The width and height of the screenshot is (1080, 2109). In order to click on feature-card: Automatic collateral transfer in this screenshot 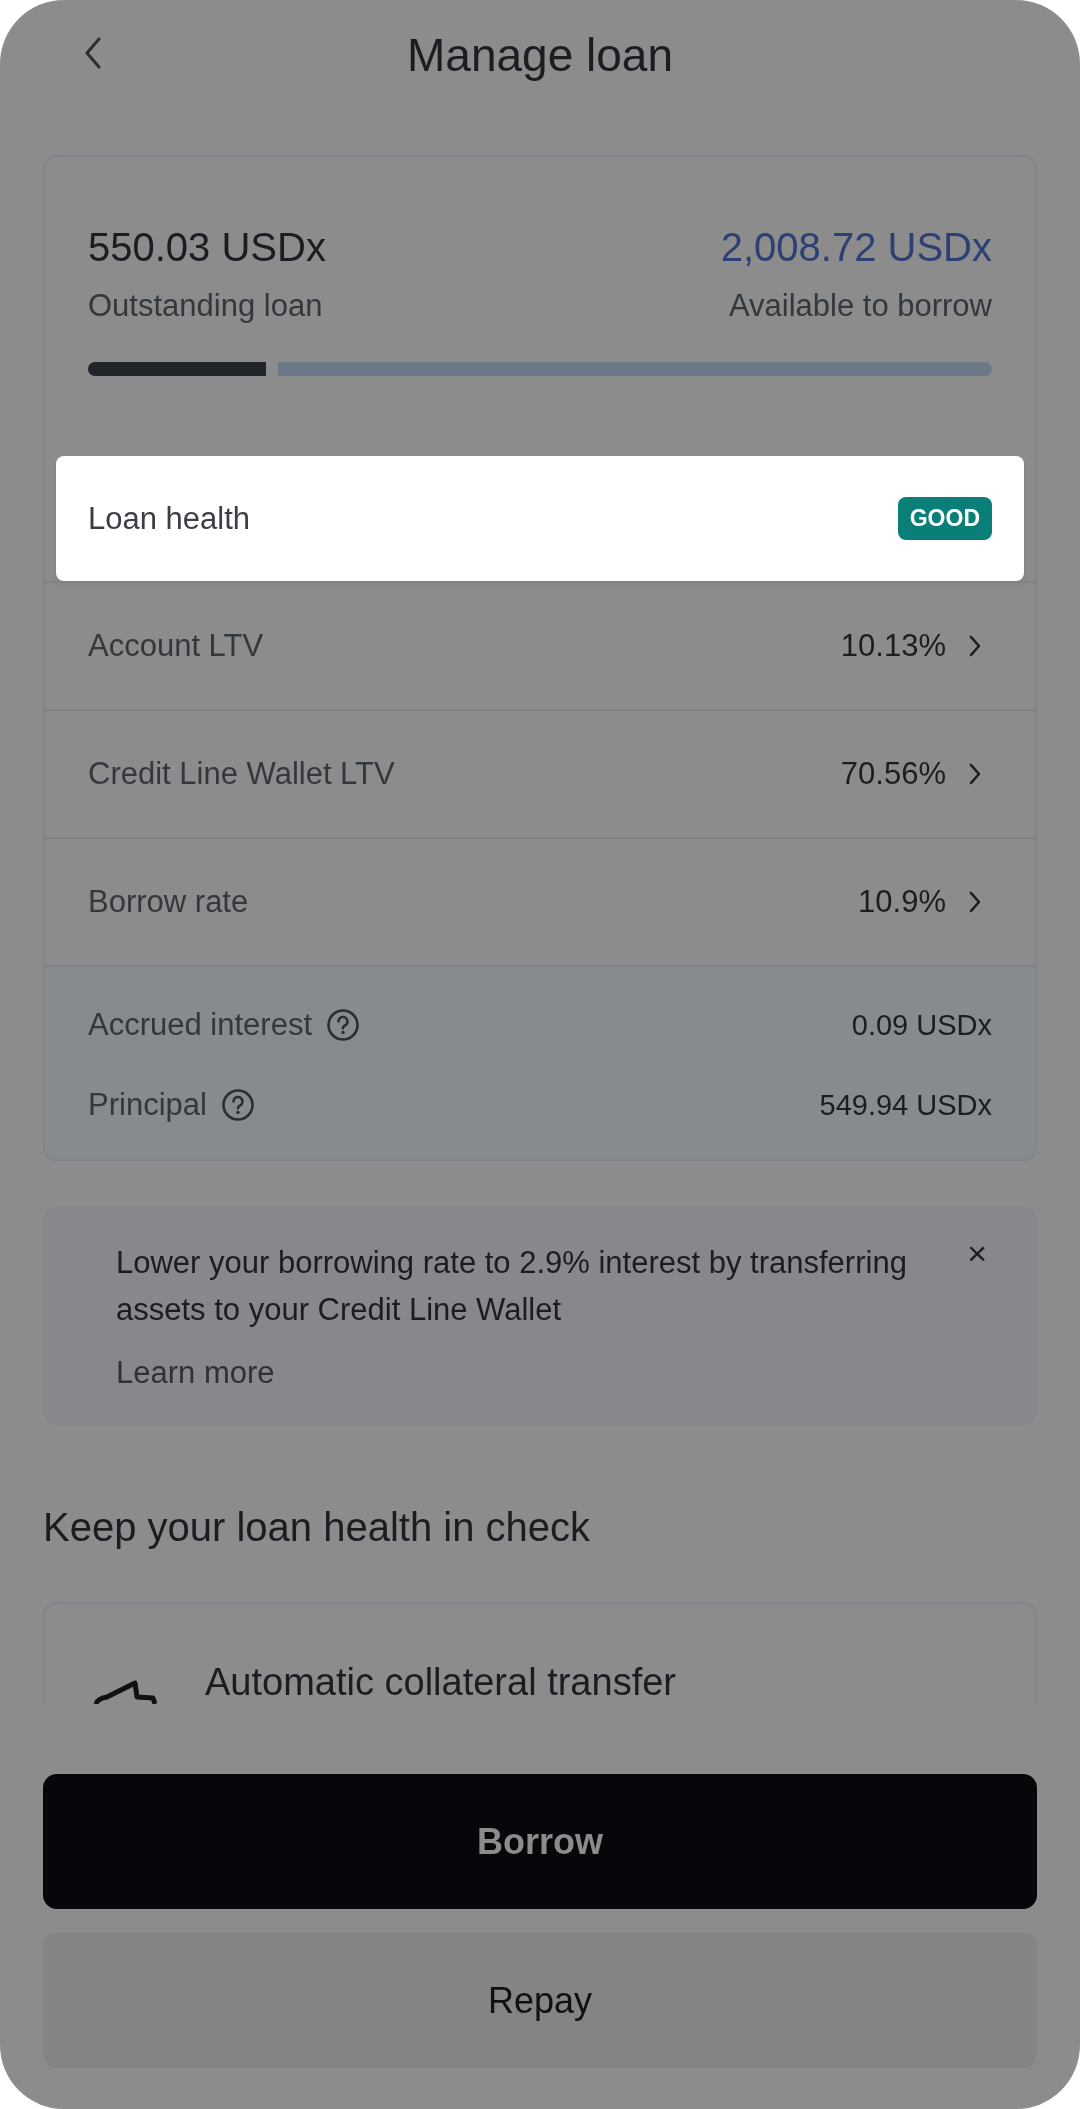, I will do `click(540, 1653)`.